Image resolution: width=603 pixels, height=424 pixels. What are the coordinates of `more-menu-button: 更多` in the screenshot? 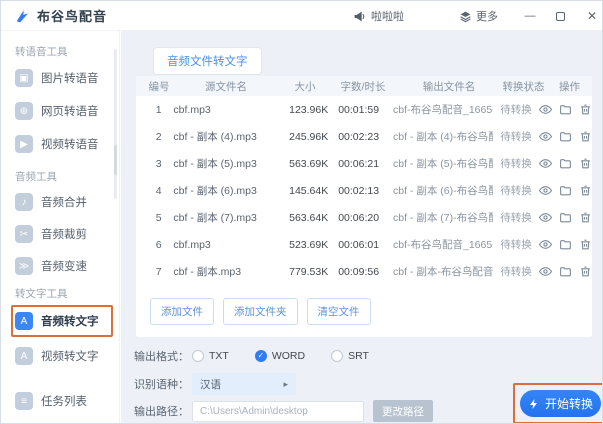 It's located at (478, 16).